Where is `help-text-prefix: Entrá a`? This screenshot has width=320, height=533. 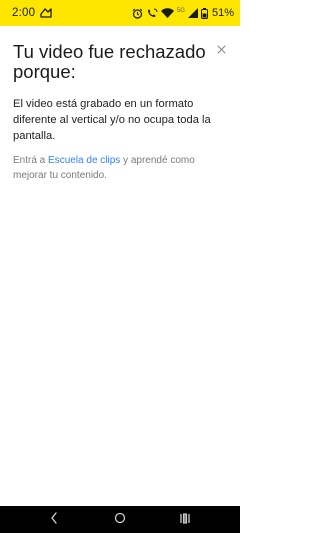
help-text-prefix: Entrá a is located at coordinates (31, 160).